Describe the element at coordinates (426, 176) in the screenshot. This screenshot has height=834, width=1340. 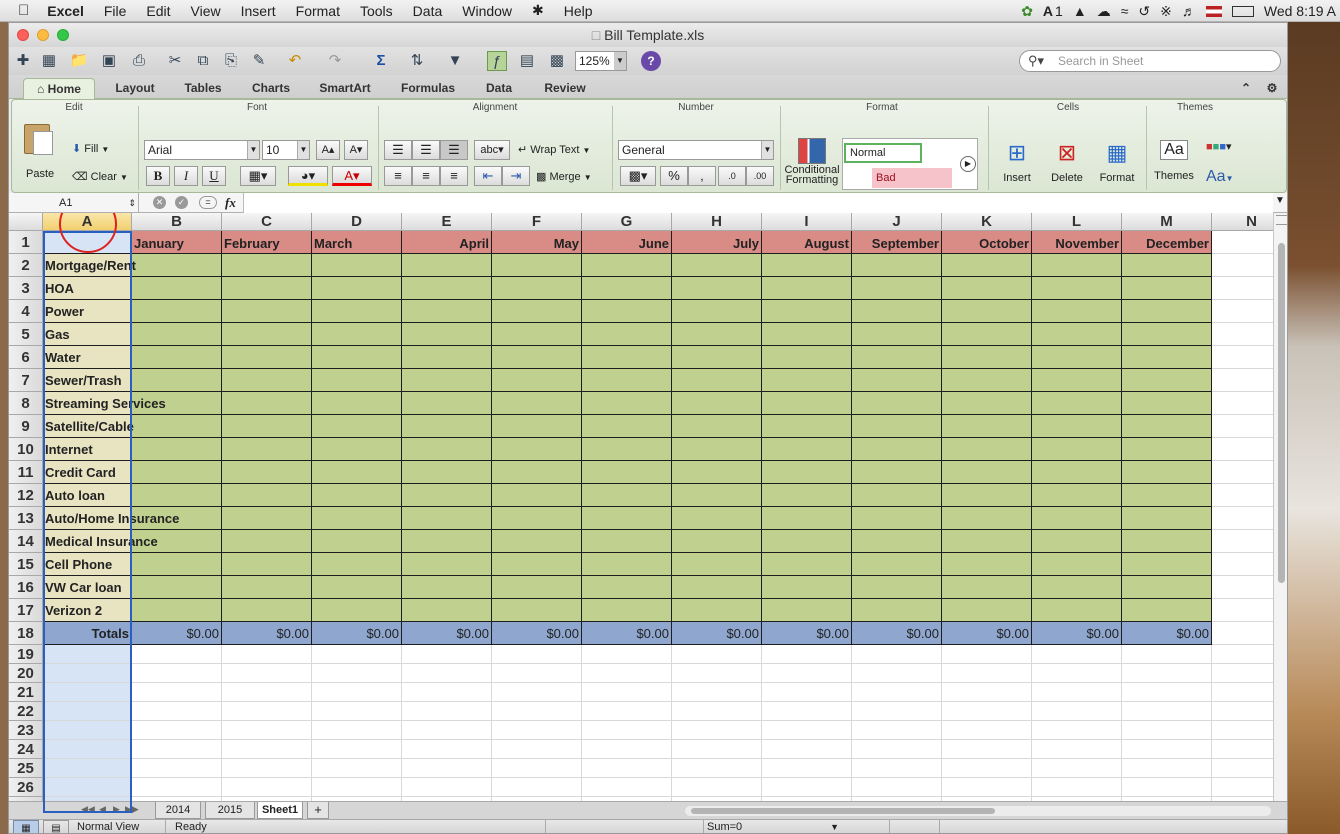
I see `align-center-icon: ≡` at that location.